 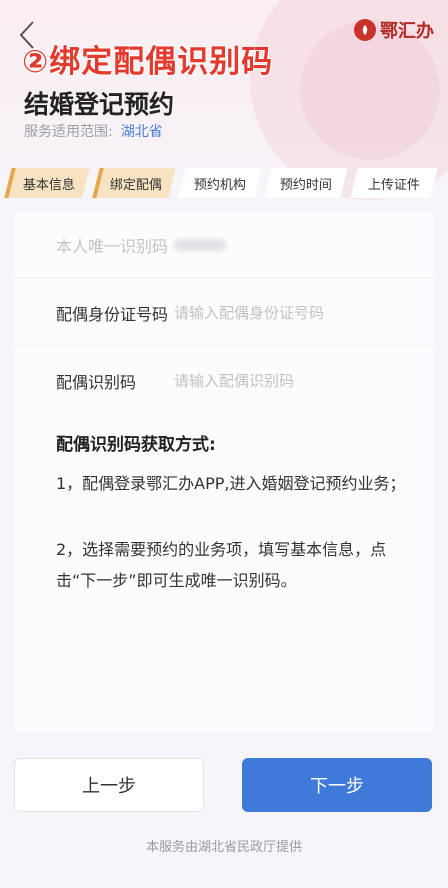 I want to click on spouse-id-label: 配偶身份证号码, so click(x=112, y=314).